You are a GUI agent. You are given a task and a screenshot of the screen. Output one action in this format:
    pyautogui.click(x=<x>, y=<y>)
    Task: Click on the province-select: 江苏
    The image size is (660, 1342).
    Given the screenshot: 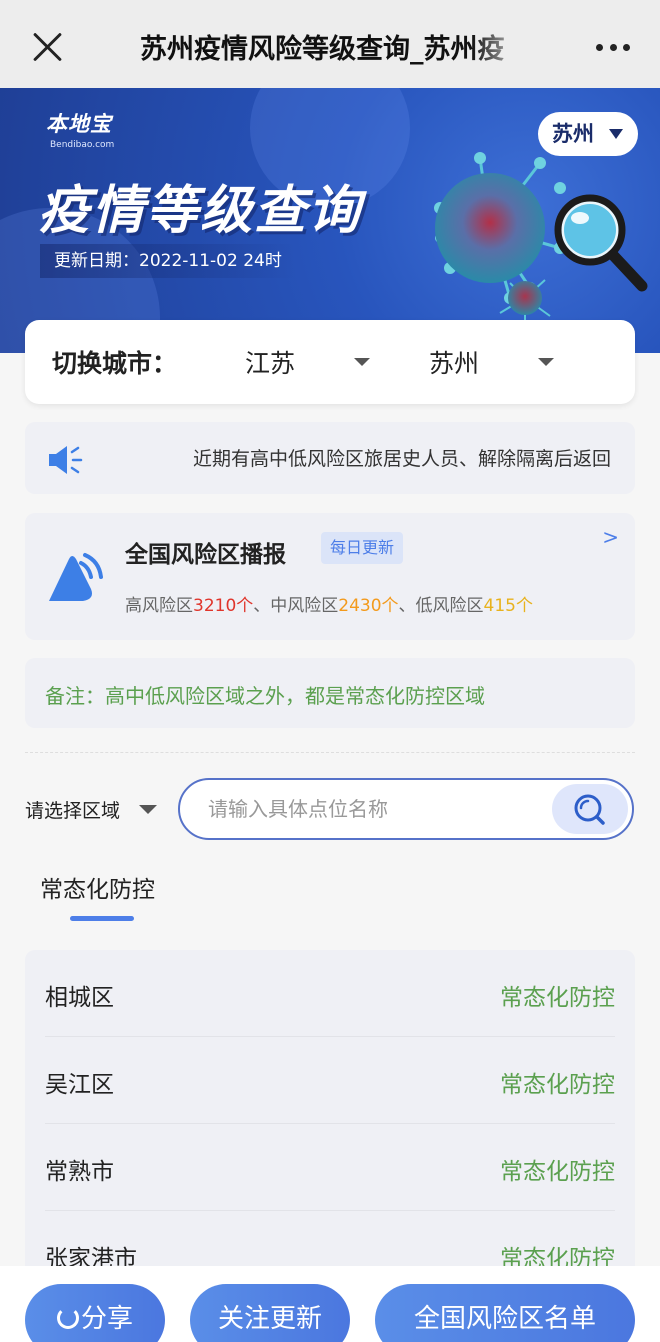 What is the action you would take?
    pyautogui.click(x=270, y=362)
    